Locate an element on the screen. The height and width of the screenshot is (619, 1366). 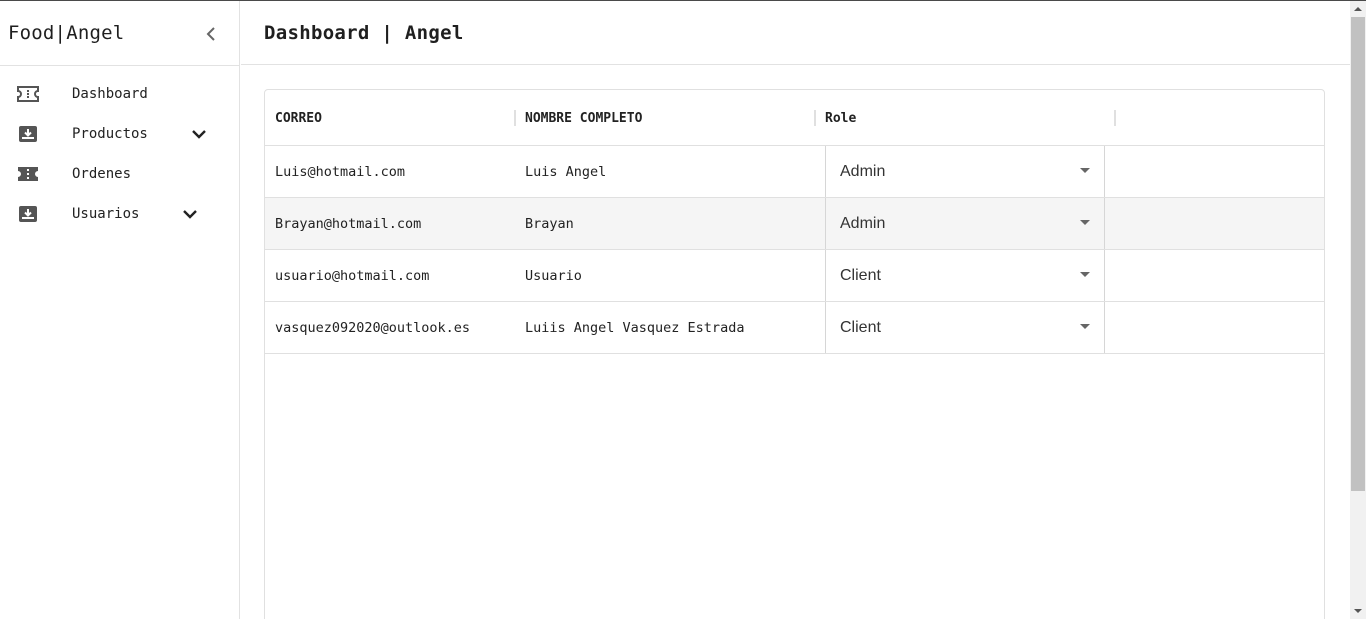
chevron-left-icon is located at coordinates (210, 34).